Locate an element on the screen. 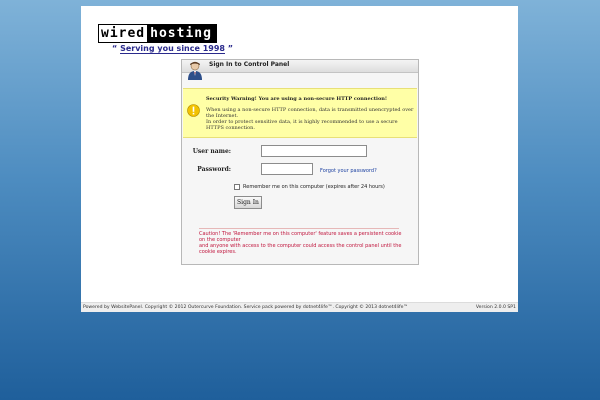  logo-word-hosting: hosting is located at coordinates (181, 33).